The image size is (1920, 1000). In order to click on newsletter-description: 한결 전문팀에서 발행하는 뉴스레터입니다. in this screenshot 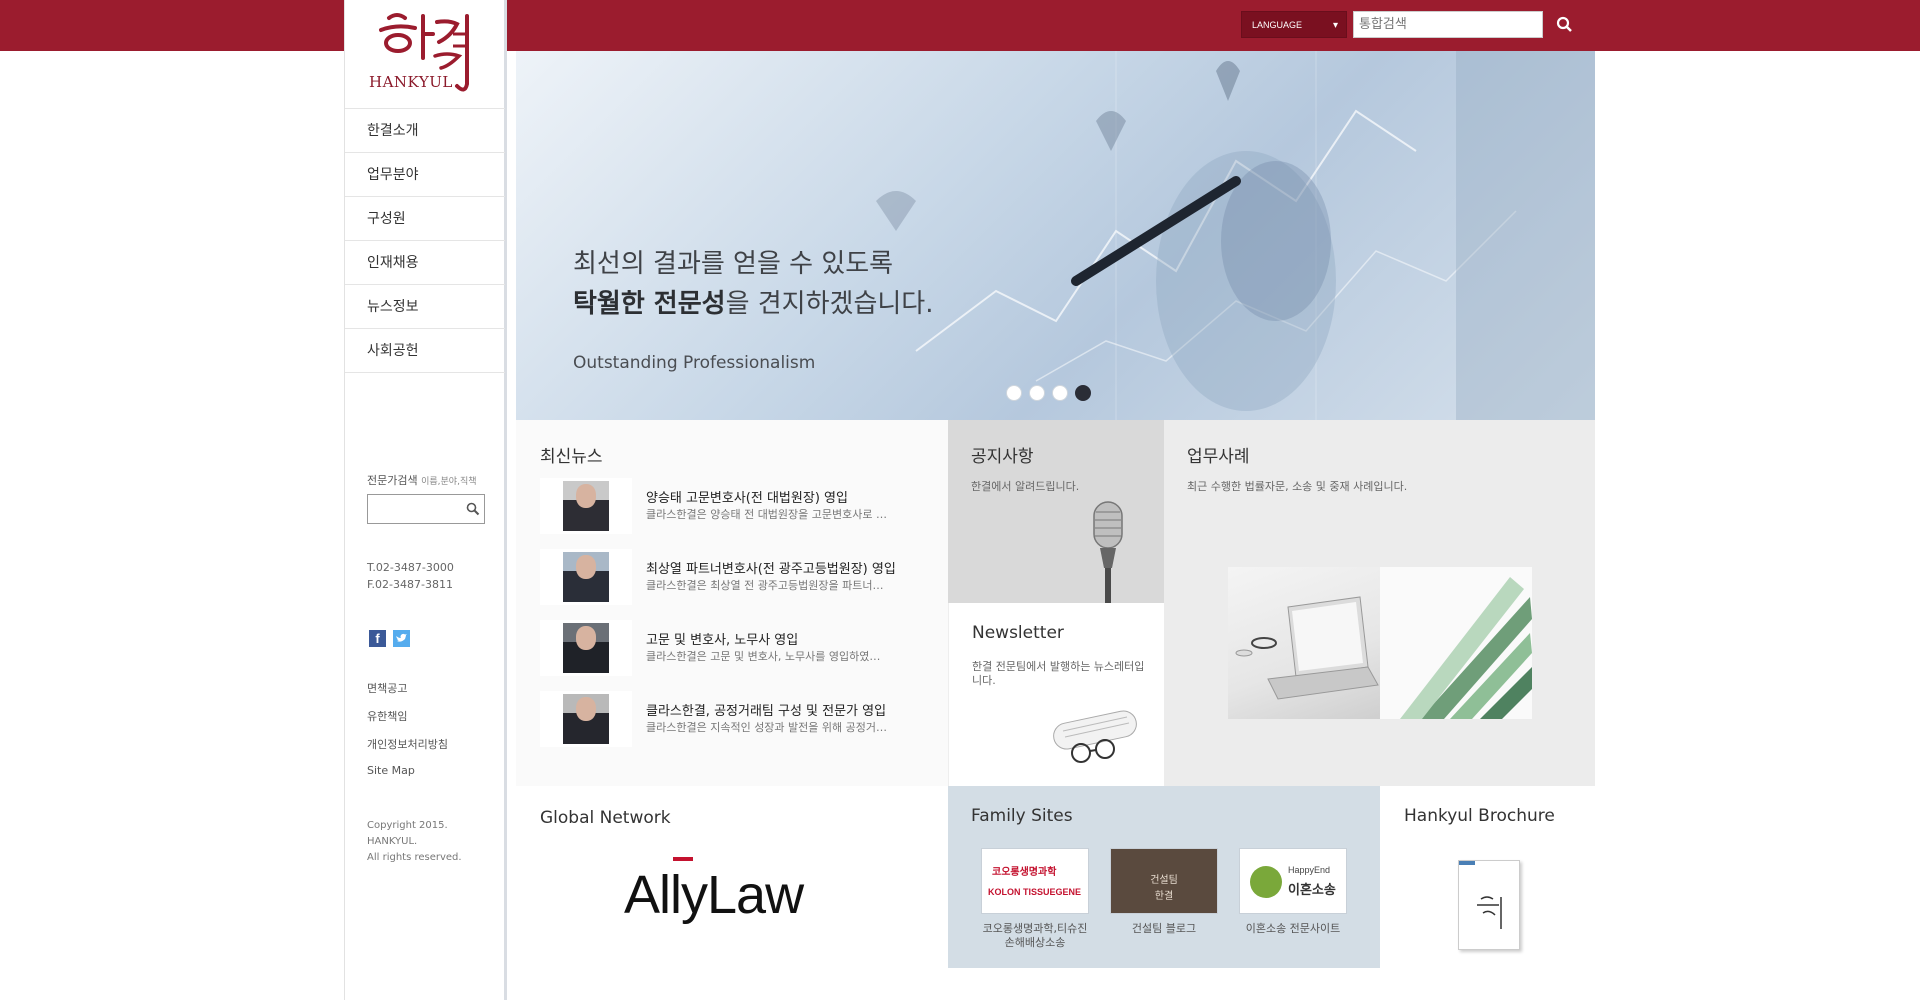, I will do `click(1058, 673)`.